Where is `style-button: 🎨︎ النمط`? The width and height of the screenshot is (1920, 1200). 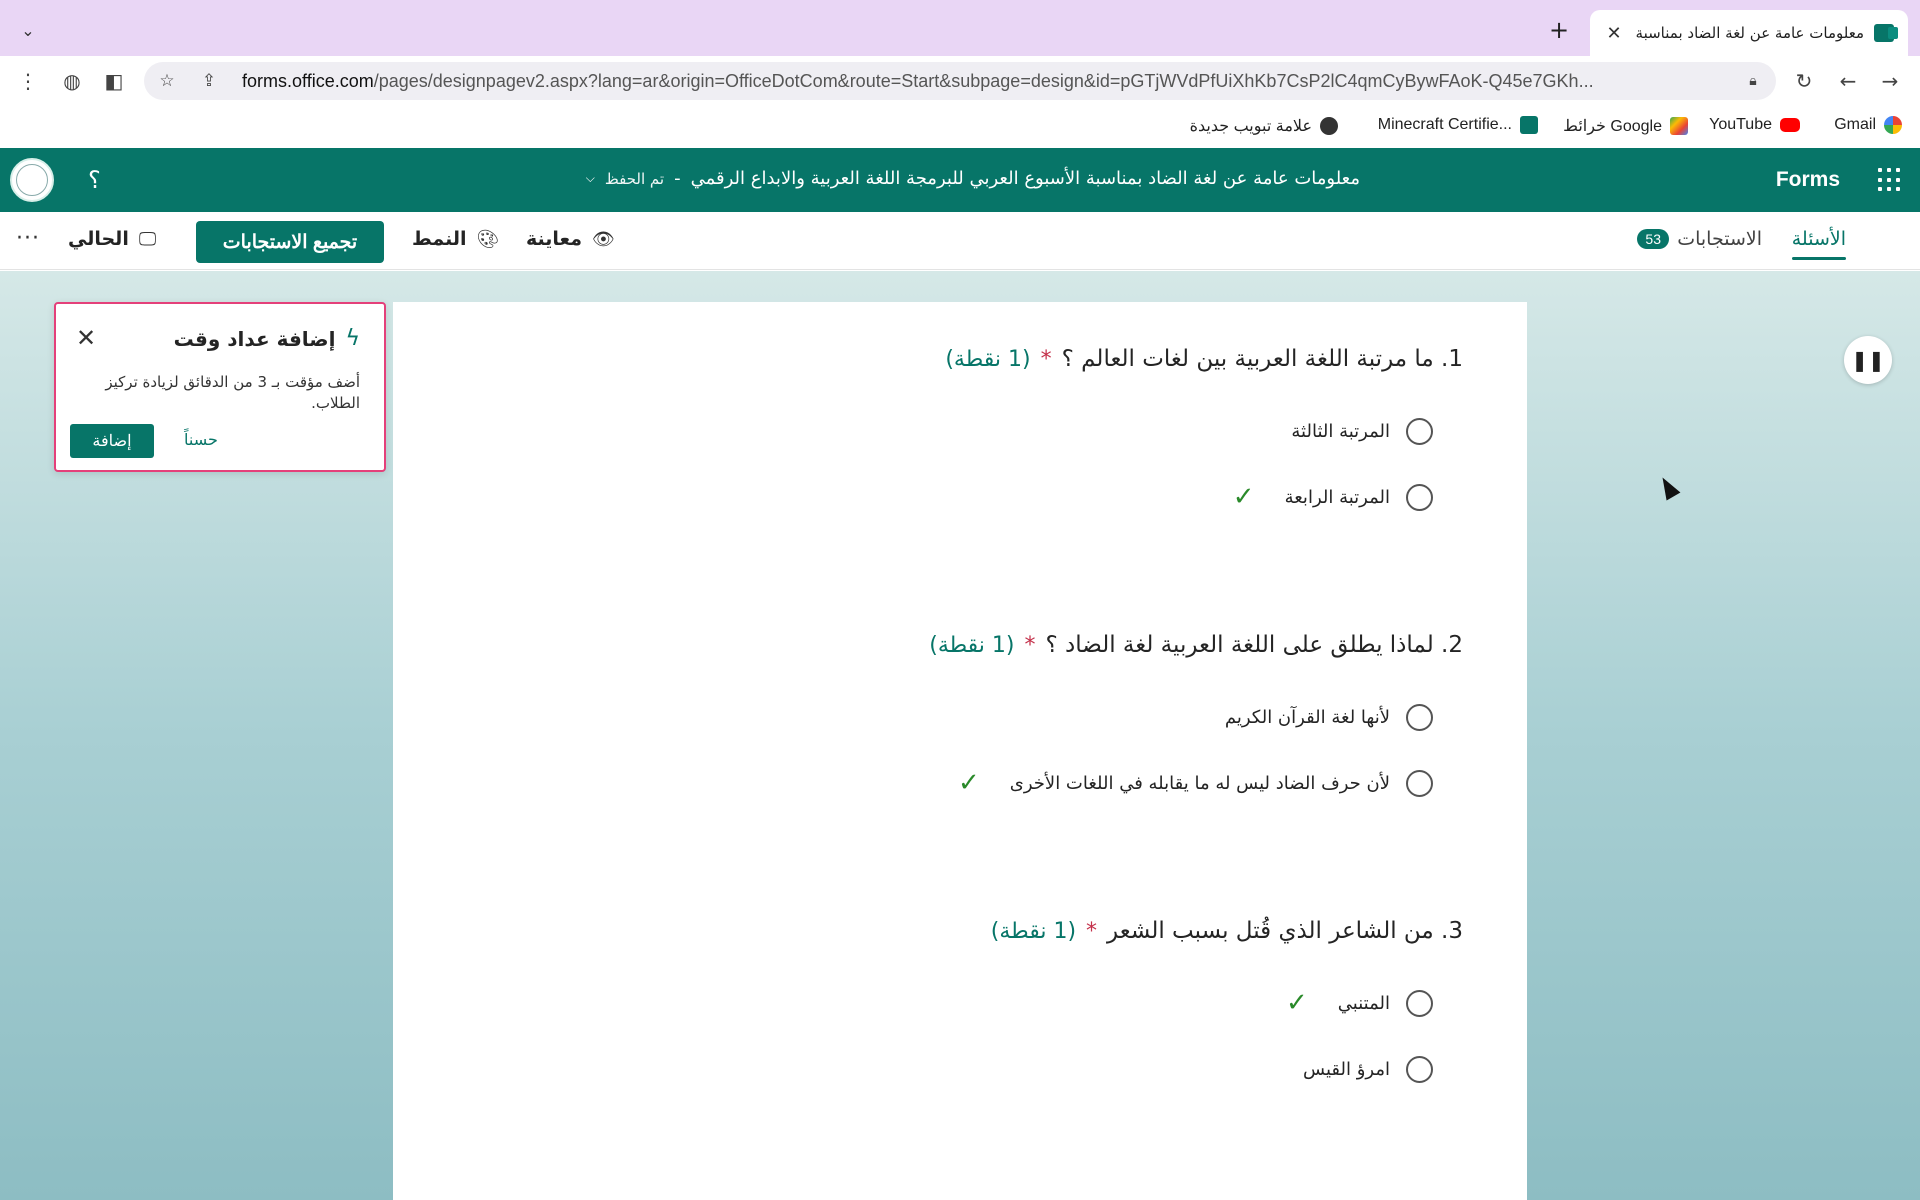 style-button: 🎨︎ النمط is located at coordinates (455, 239).